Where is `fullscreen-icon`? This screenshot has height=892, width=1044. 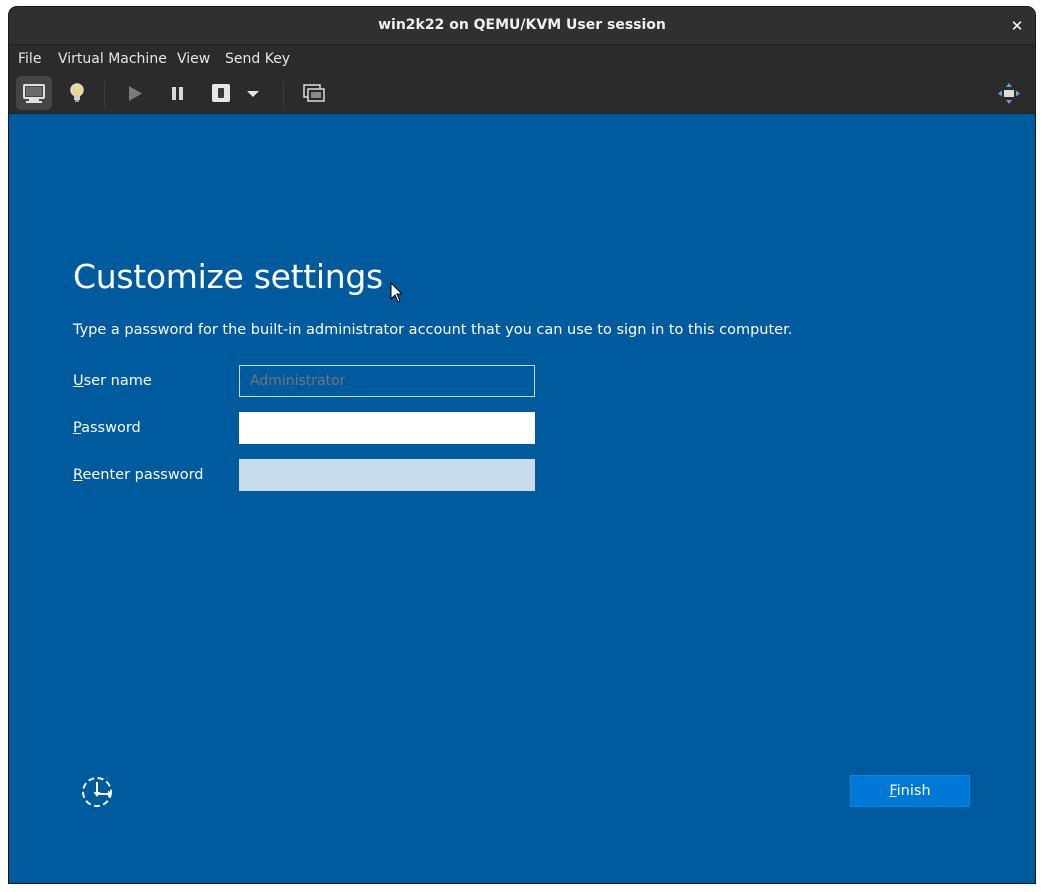 fullscreen-icon is located at coordinates (1009, 93).